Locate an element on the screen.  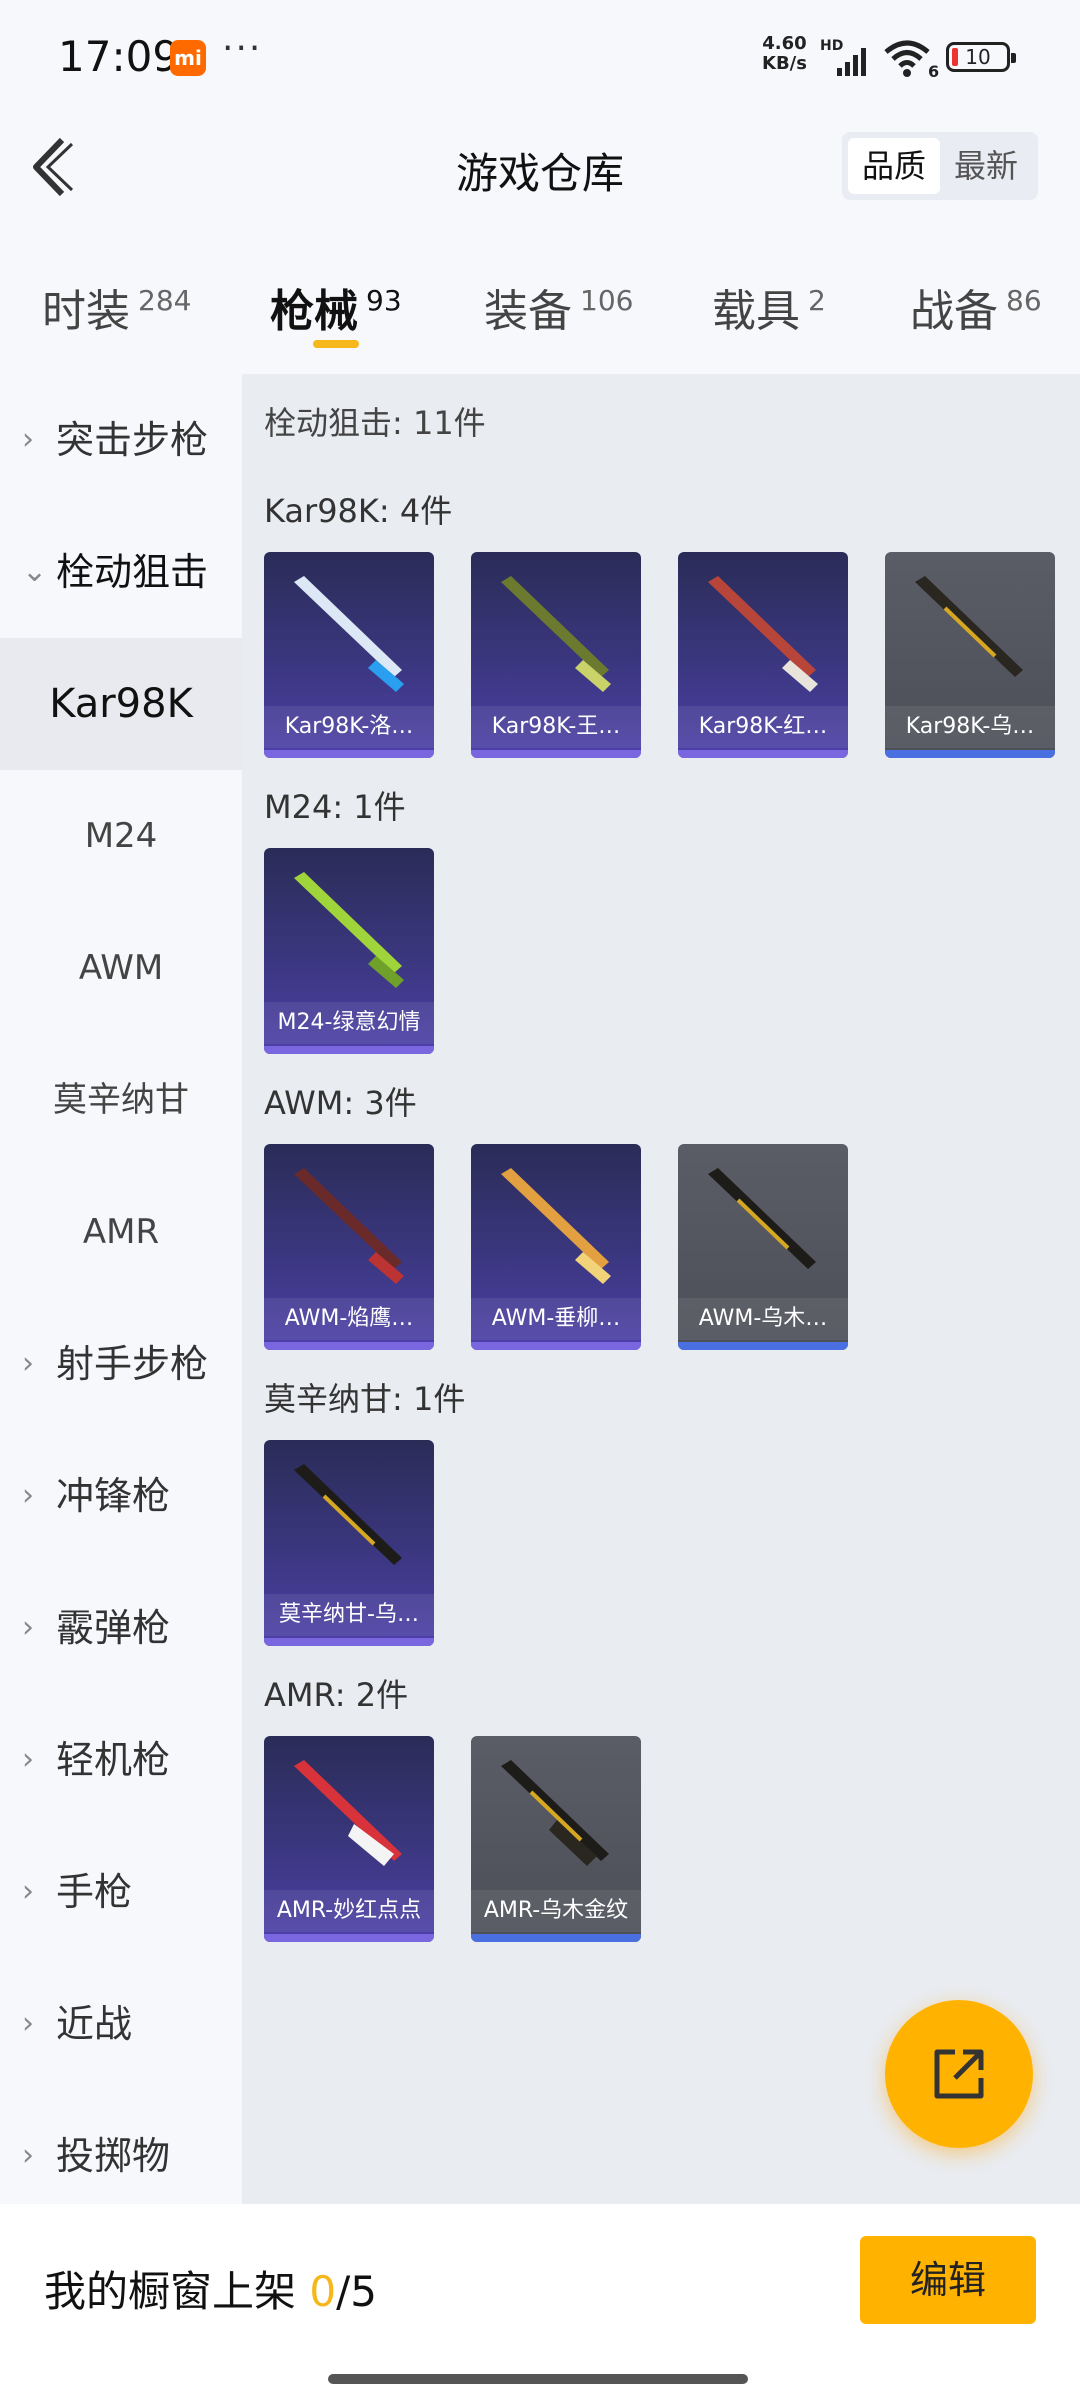
sidebar-item-pistol: › 手枪 is located at coordinates (121, 1892).